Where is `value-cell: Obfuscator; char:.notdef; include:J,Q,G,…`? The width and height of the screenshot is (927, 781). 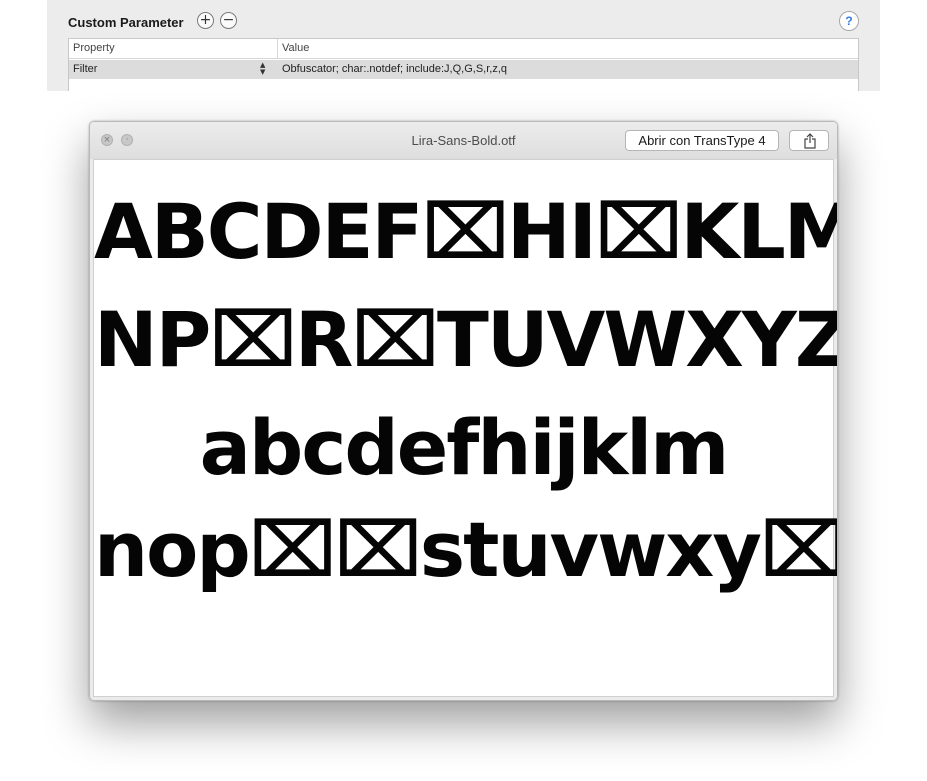 value-cell: Obfuscator; char:.notdef; include:J,Q,G,… is located at coordinates (394, 69).